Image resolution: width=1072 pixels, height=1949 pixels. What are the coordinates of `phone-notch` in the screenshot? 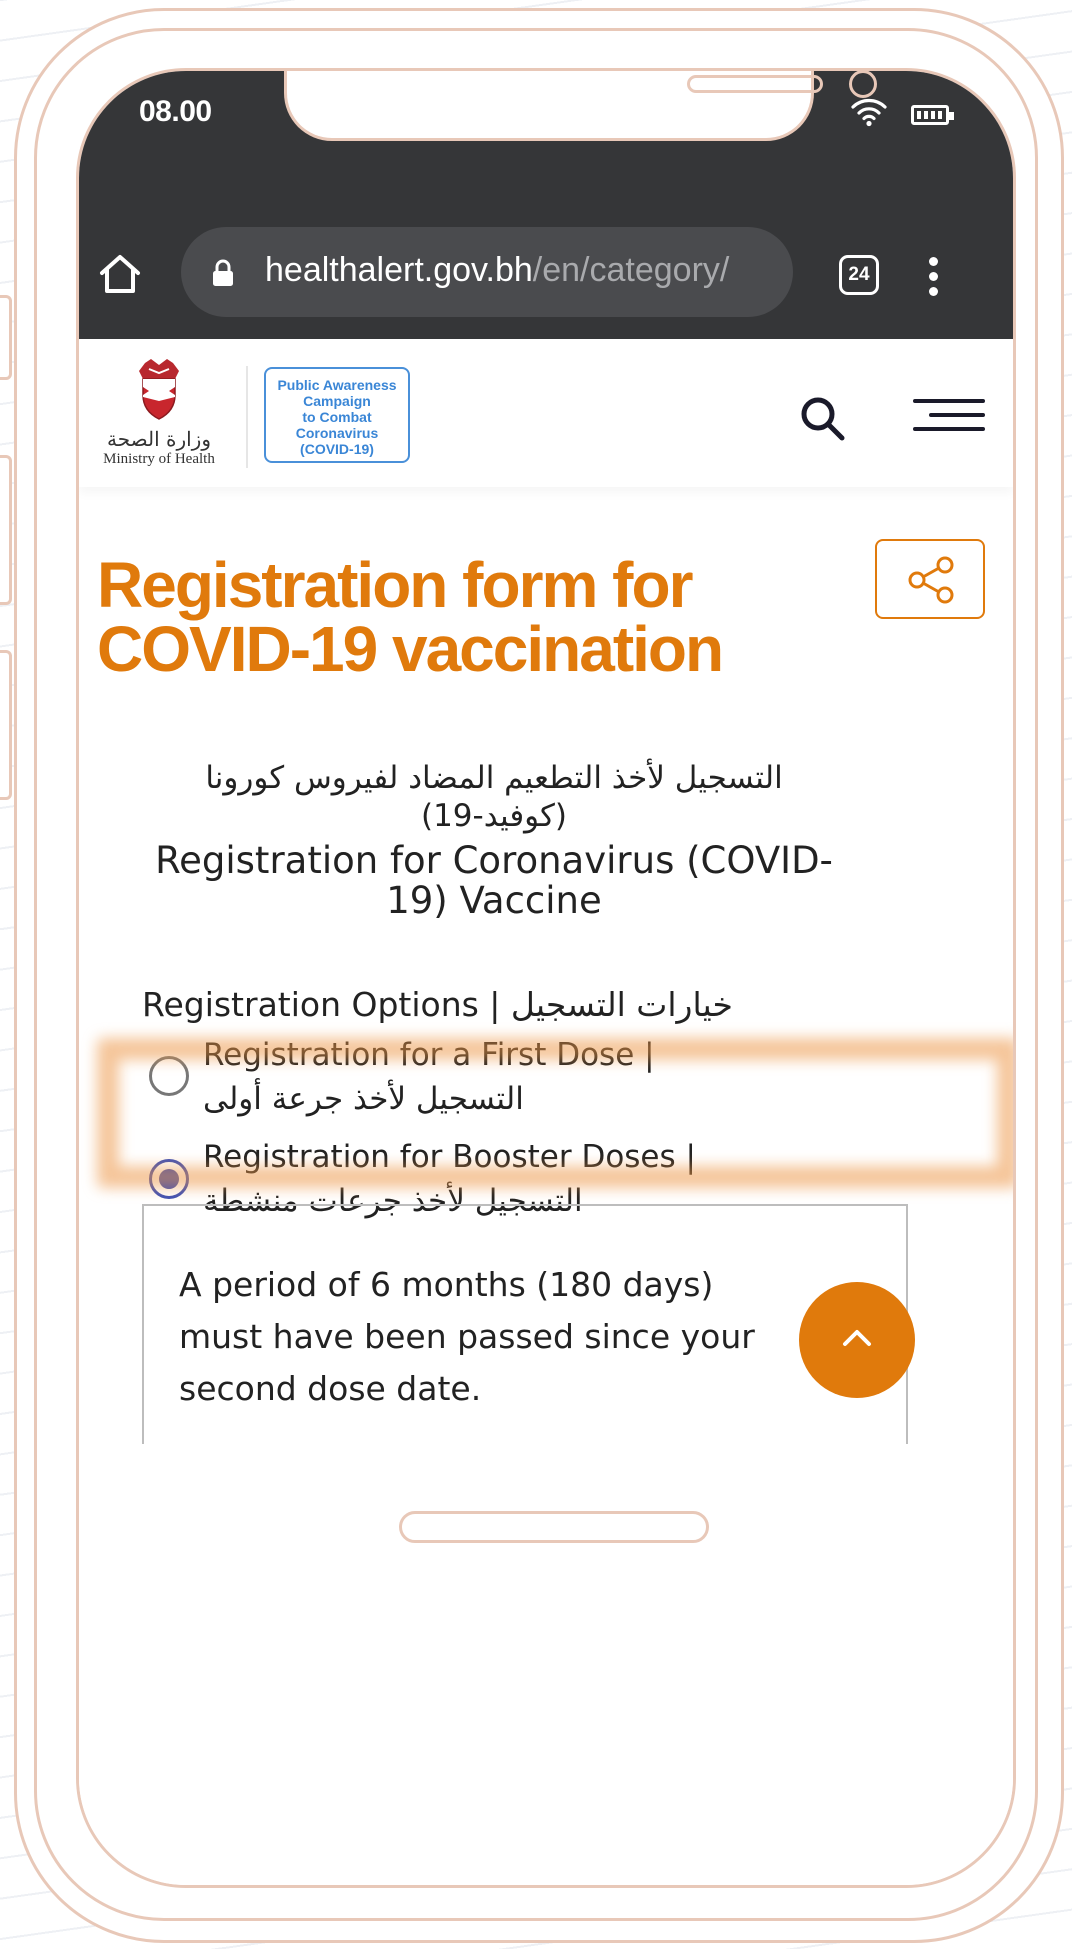 It's located at (580, 106).